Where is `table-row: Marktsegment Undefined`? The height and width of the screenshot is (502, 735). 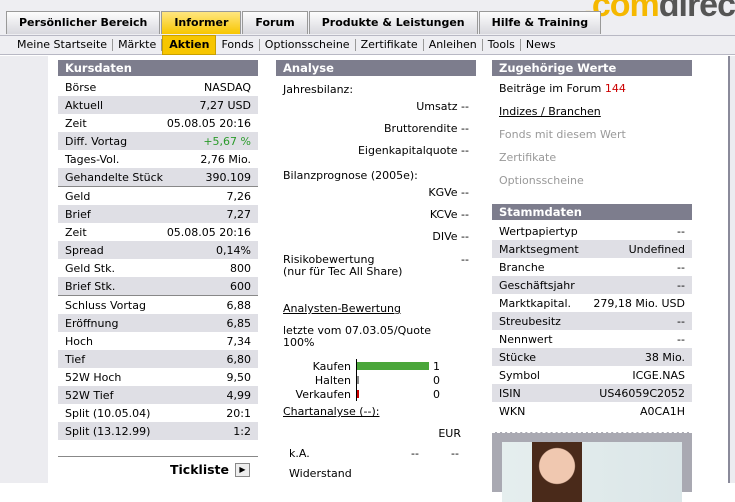
table-row: Marktsegment Undefined is located at coordinates (592, 249).